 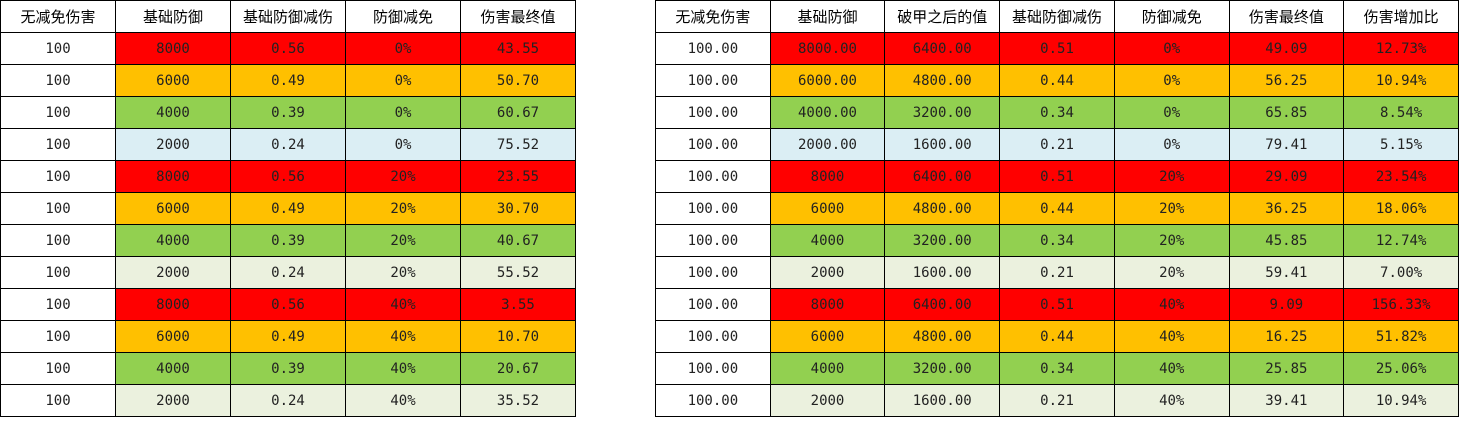 What do you see at coordinates (827, 144) in the screenshot?
I see `right-data-cell: 2000.00` at bounding box center [827, 144].